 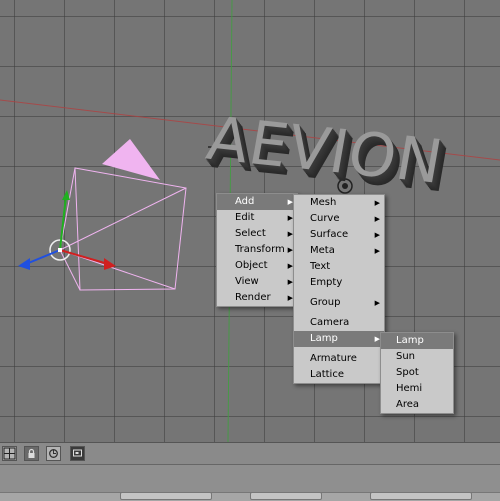 I want to click on menu-item-label: Object, so click(x=251, y=265).